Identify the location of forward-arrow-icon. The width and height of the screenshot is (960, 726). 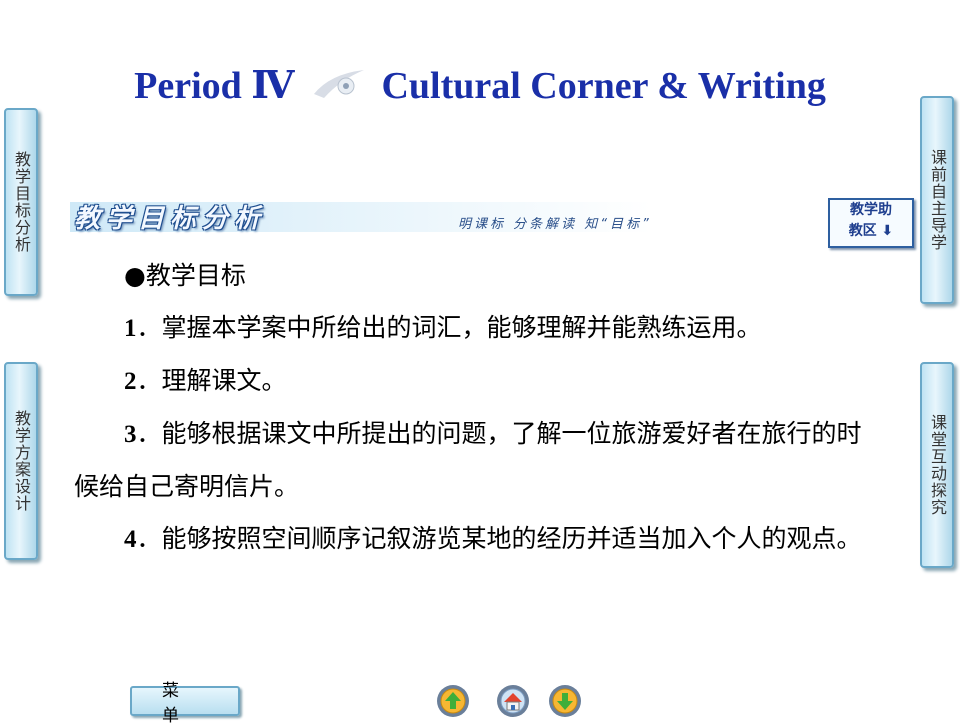
(565, 701).